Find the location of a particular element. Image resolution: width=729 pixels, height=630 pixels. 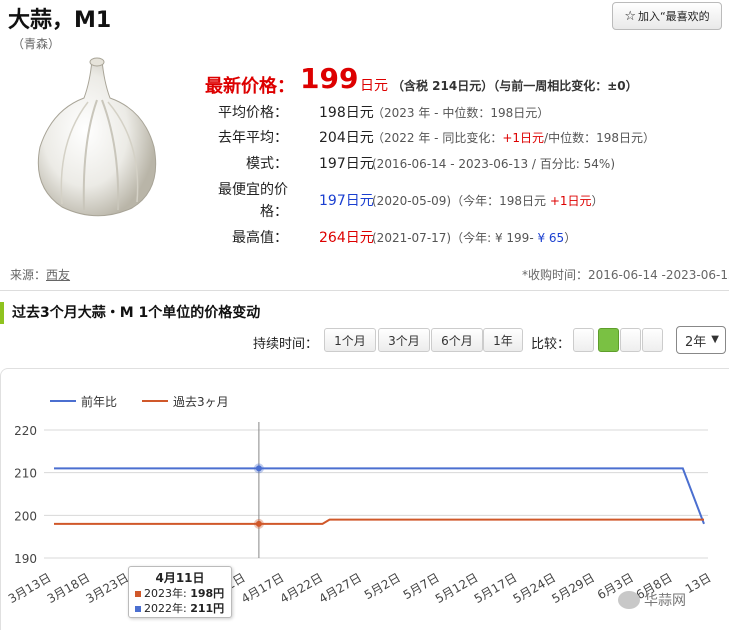

source-link: 西友 is located at coordinates (58, 275).